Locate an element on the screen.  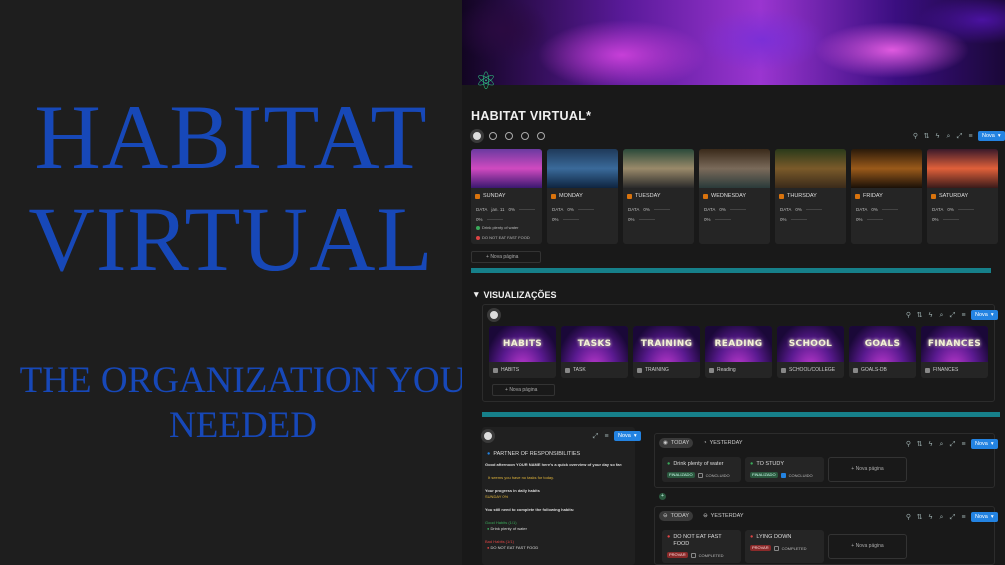
promo-subtitle-line2: NEEDED is located at coordinates (243, 425).